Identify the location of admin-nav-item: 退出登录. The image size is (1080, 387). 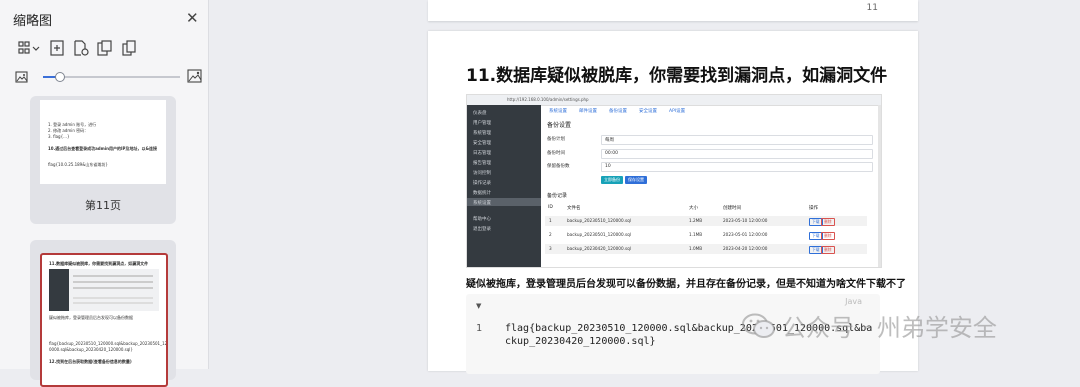
(482, 229).